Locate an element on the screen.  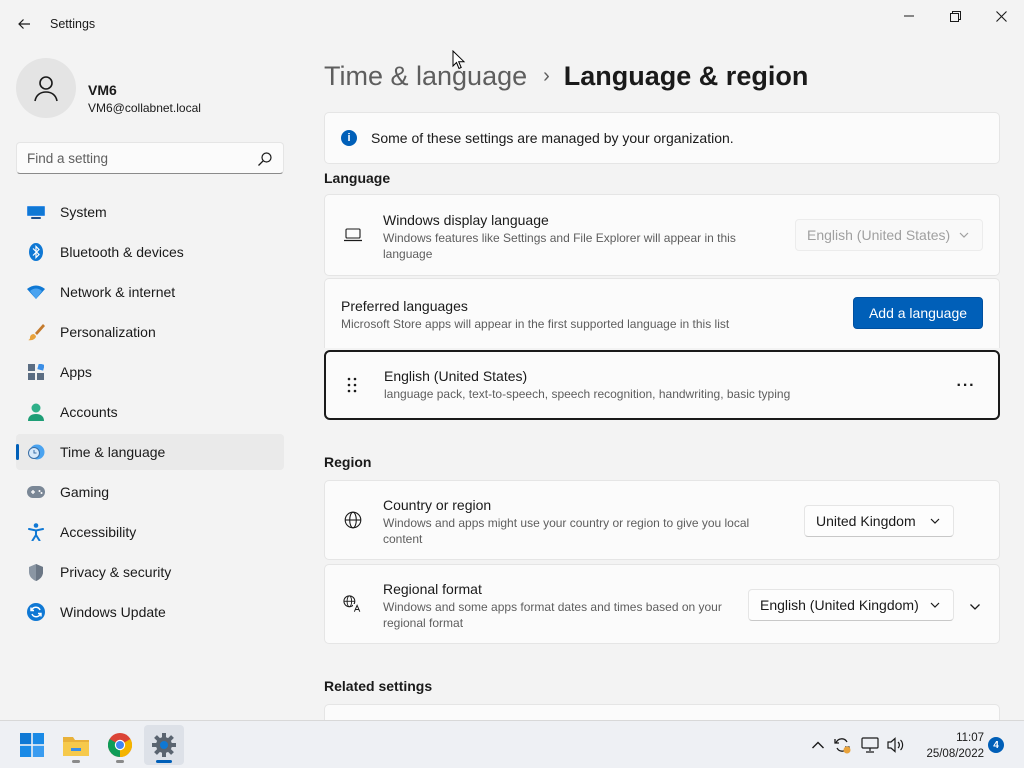
regional-format-dropdown: English (United Kingdom) is located at coordinates (851, 605).